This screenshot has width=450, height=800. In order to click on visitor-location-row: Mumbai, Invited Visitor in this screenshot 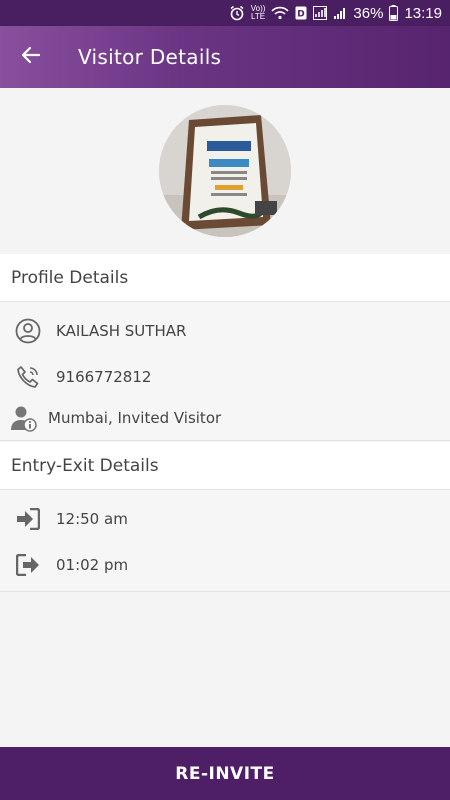, I will do `click(225, 418)`.